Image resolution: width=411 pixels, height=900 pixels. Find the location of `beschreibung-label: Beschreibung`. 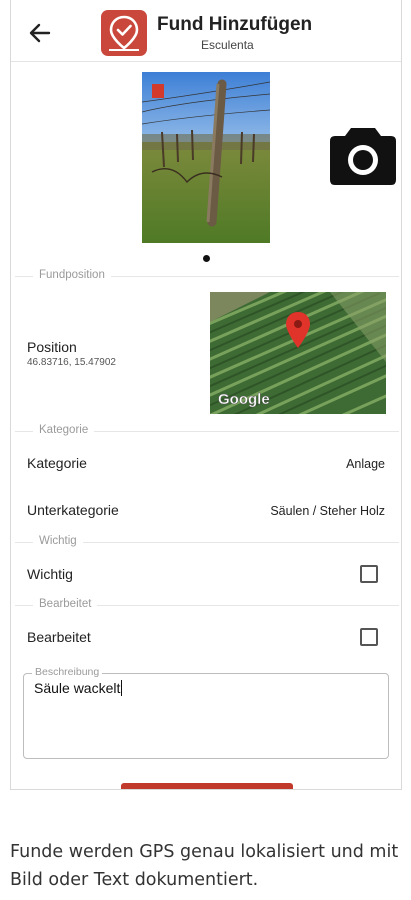

beschreibung-label: Beschreibung is located at coordinates (67, 672).